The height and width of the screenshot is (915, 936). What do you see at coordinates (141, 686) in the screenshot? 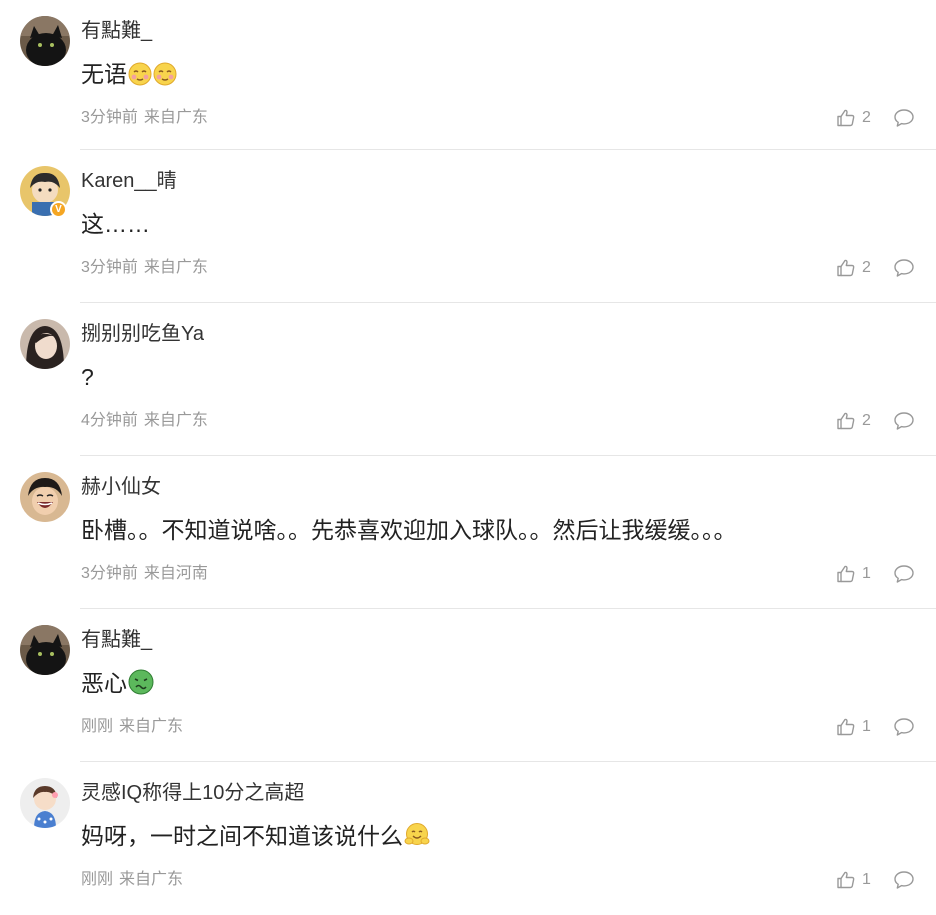
I see `nauseated-face-emoji-icon` at bounding box center [141, 686].